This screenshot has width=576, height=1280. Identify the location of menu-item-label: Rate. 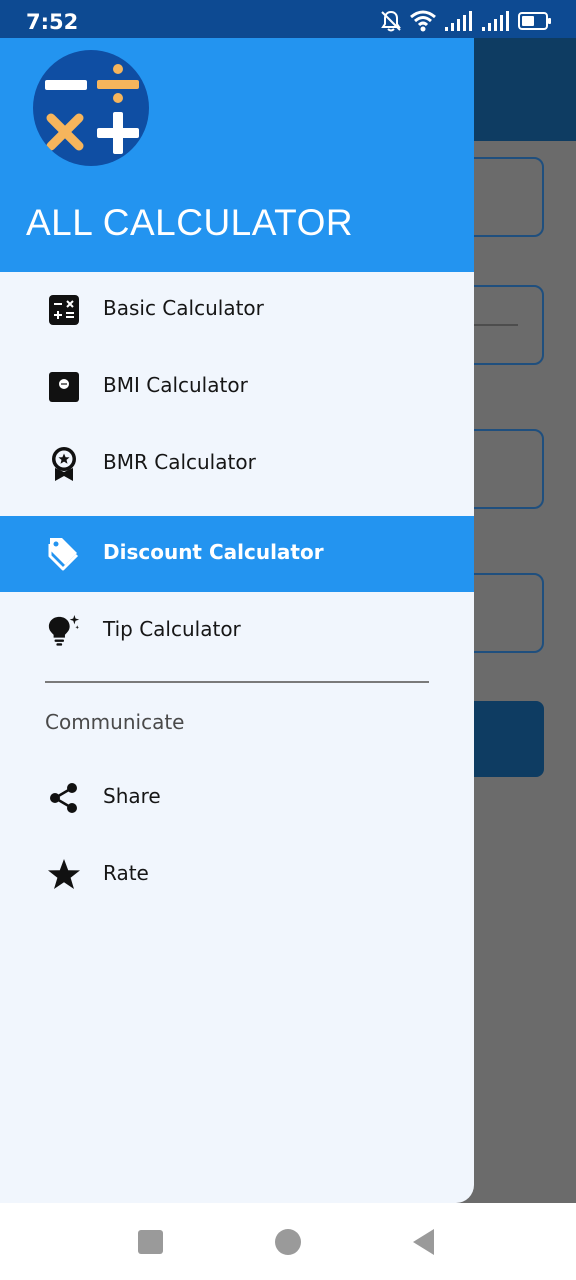
(126, 873).